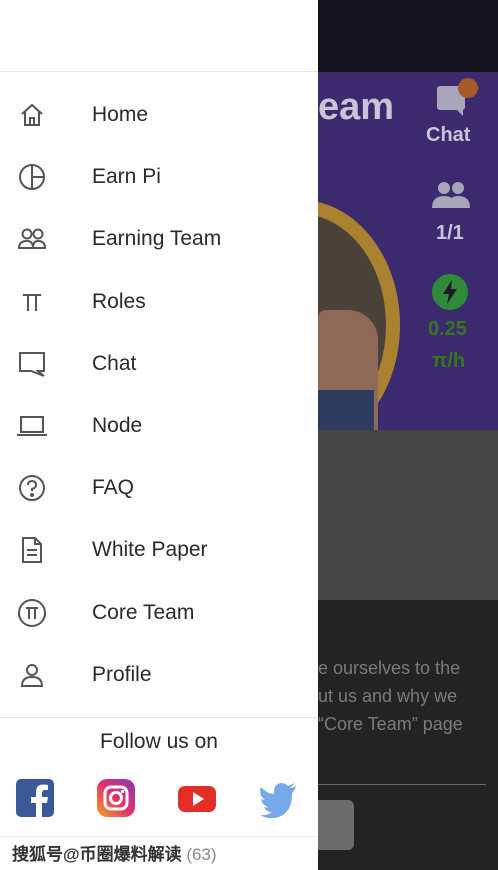 This screenshot has height=870, width=498. Describe the element at coordinates (32, 613) in the screenshot. I see `pi-coin-icon` at that location.